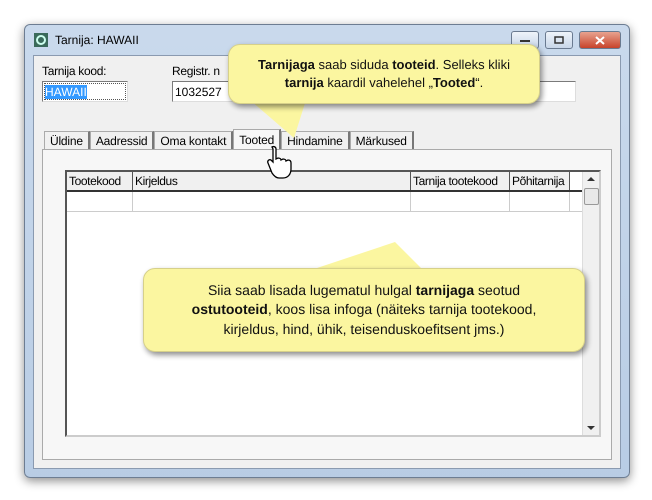  What do you see at coordinates (384, 74) in the screenshot?
I see `callout-text: Tarnijaga saab siduda tooteid. Selleks kliki tarnija kaardil vahelehel „Tooted“.` at bounding box center [384, 74].